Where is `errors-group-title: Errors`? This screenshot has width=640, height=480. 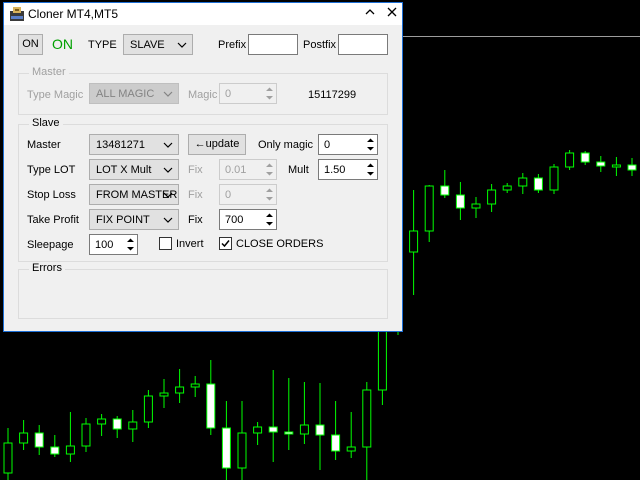 errors-group-title: Errors is located at coordinates (47, 268).